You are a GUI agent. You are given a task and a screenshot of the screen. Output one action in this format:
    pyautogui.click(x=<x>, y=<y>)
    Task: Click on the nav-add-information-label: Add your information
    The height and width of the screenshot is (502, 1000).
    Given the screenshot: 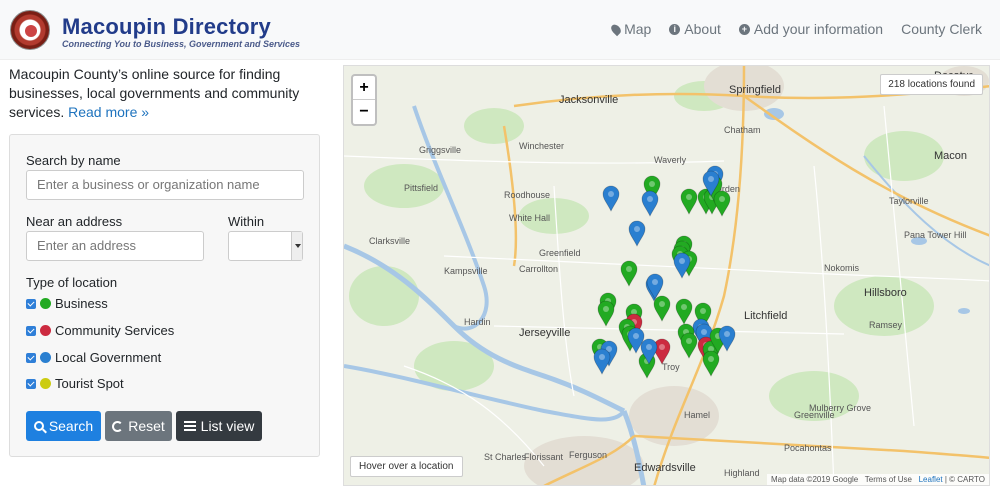 What is the action you would take?
    pyautogui.click(x=818, y=29)
    